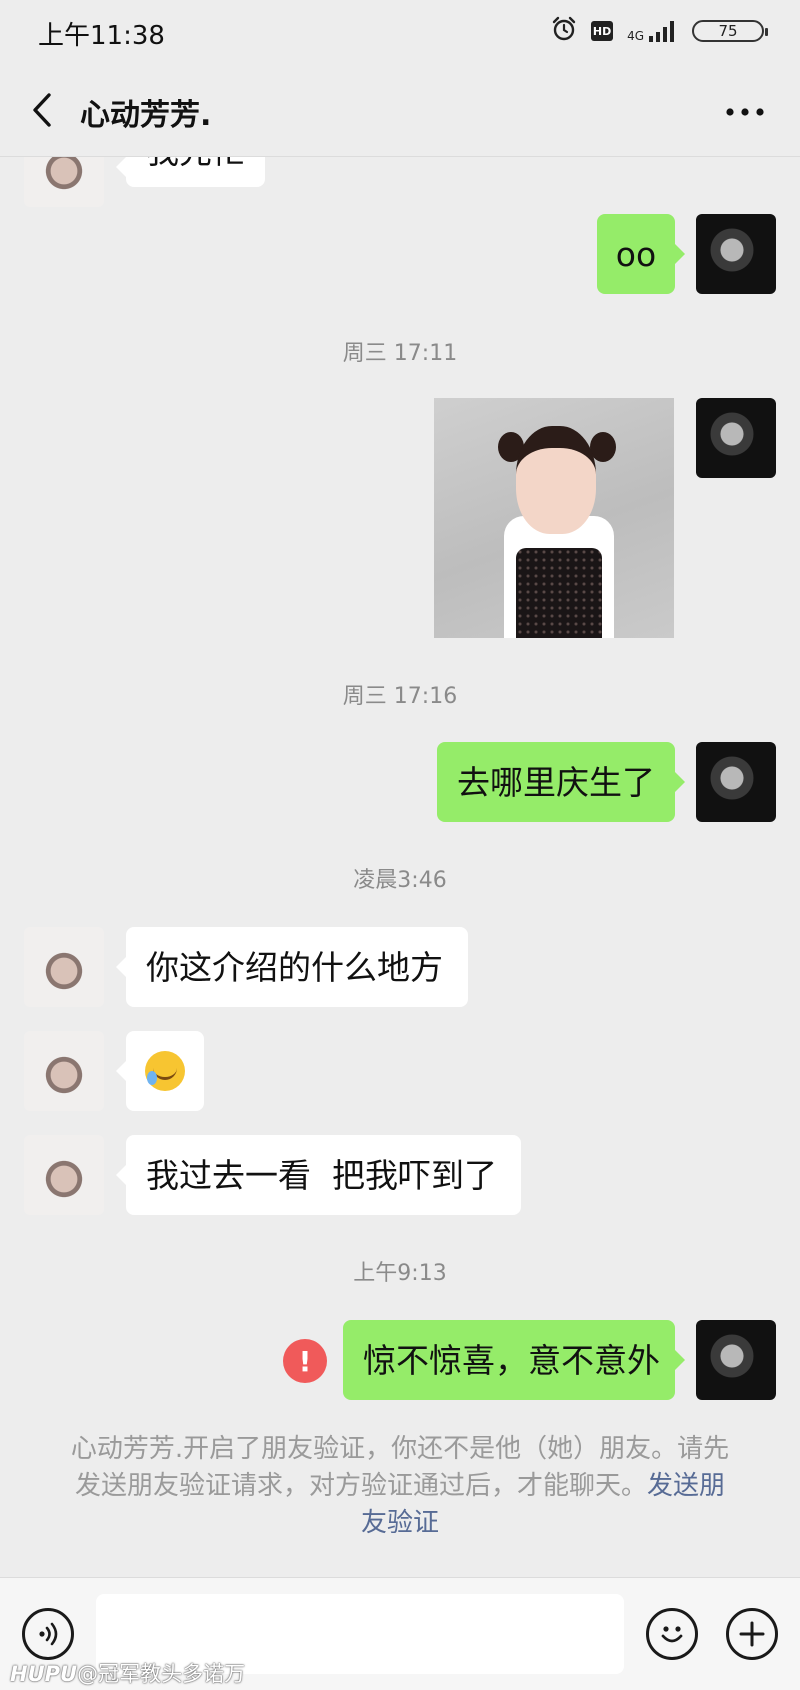  Describe the element at coordinates (400, 880) in the screenshot. I see `message-timestamp: 凌晨3:46` at that location.